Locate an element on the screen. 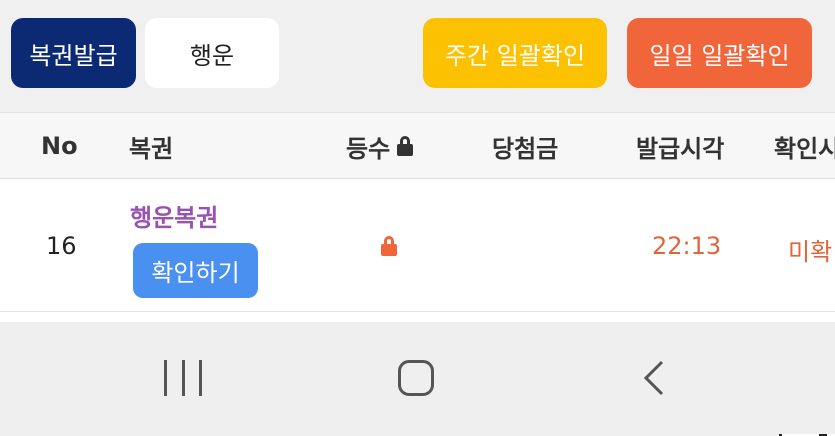  issue-ticket-button: 복권발급 is located at coordinates (73, 53).